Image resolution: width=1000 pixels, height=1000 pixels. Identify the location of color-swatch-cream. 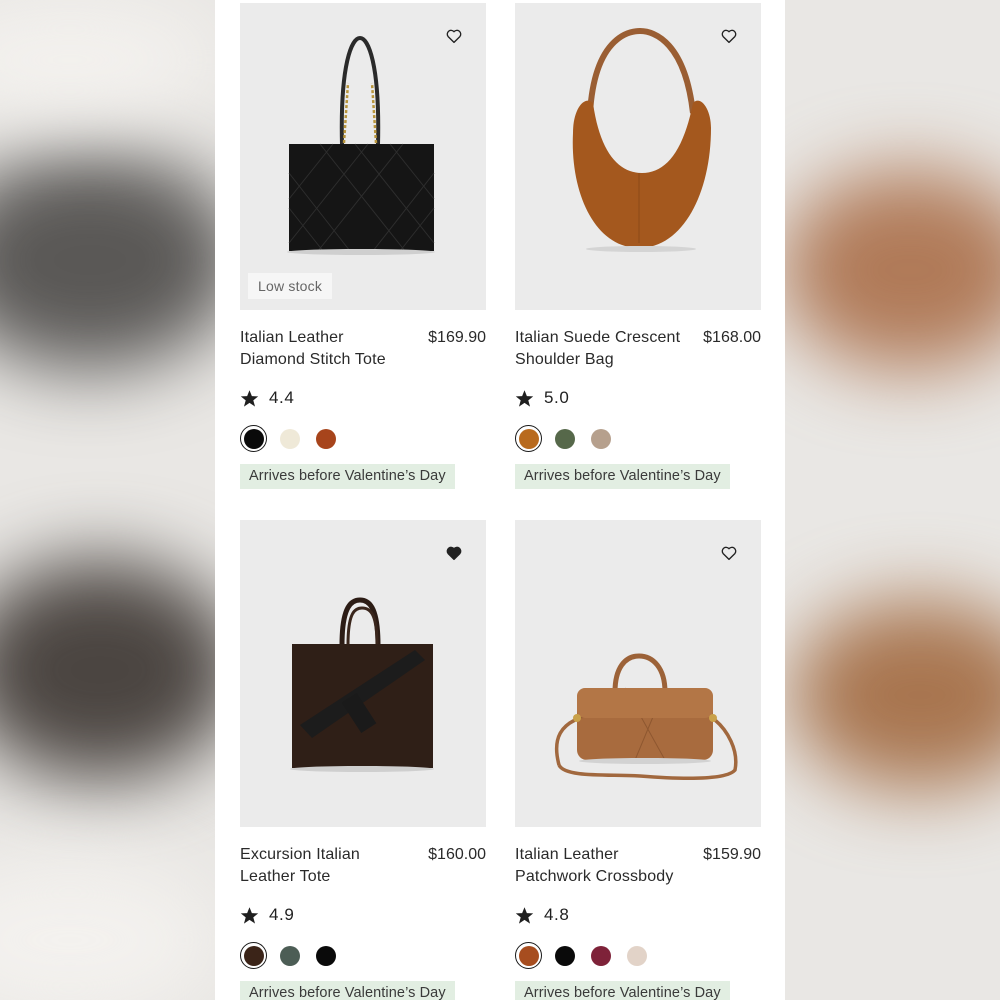
(289, 438).